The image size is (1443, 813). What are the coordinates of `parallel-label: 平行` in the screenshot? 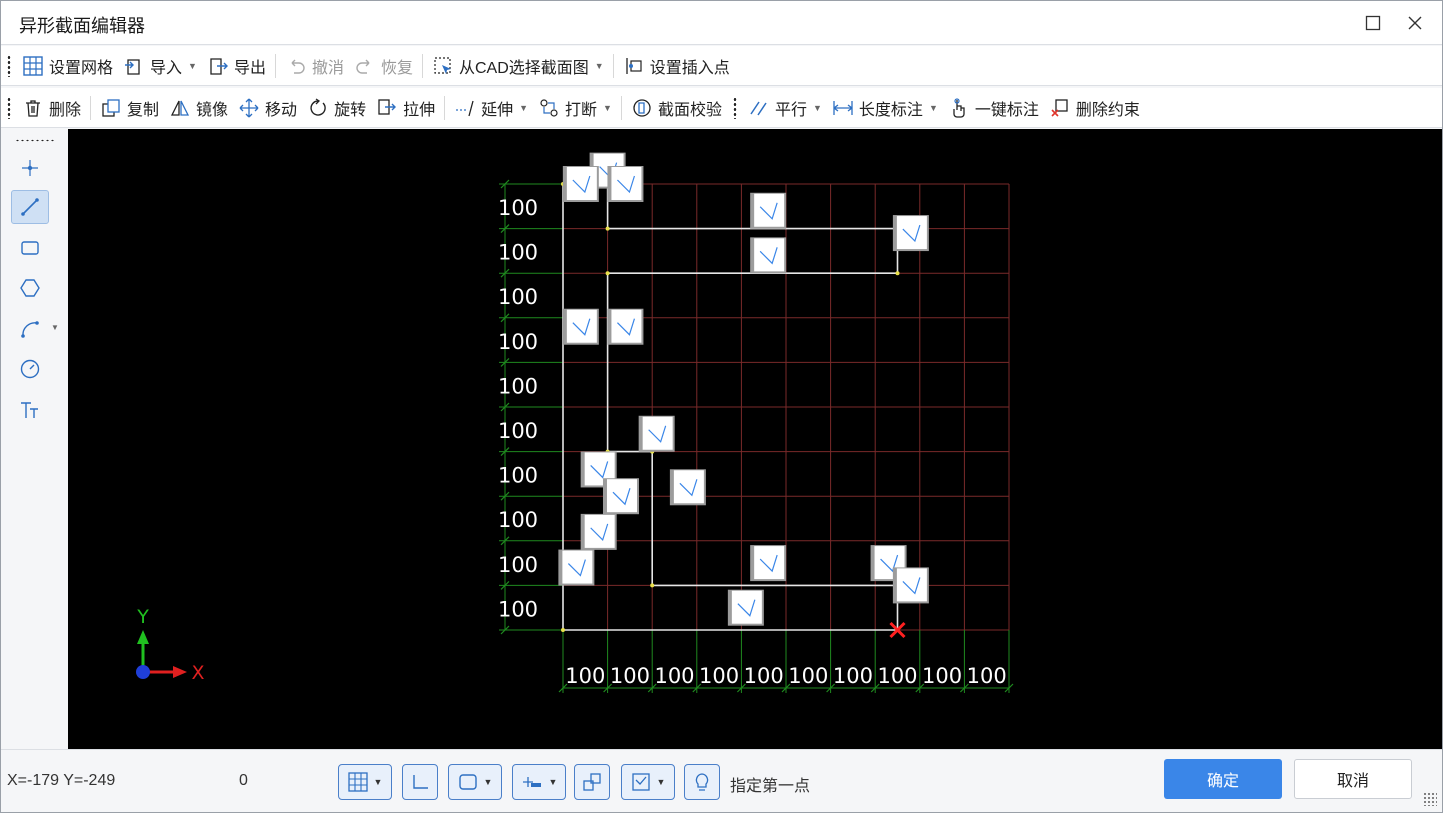 It's located at (790, 110).